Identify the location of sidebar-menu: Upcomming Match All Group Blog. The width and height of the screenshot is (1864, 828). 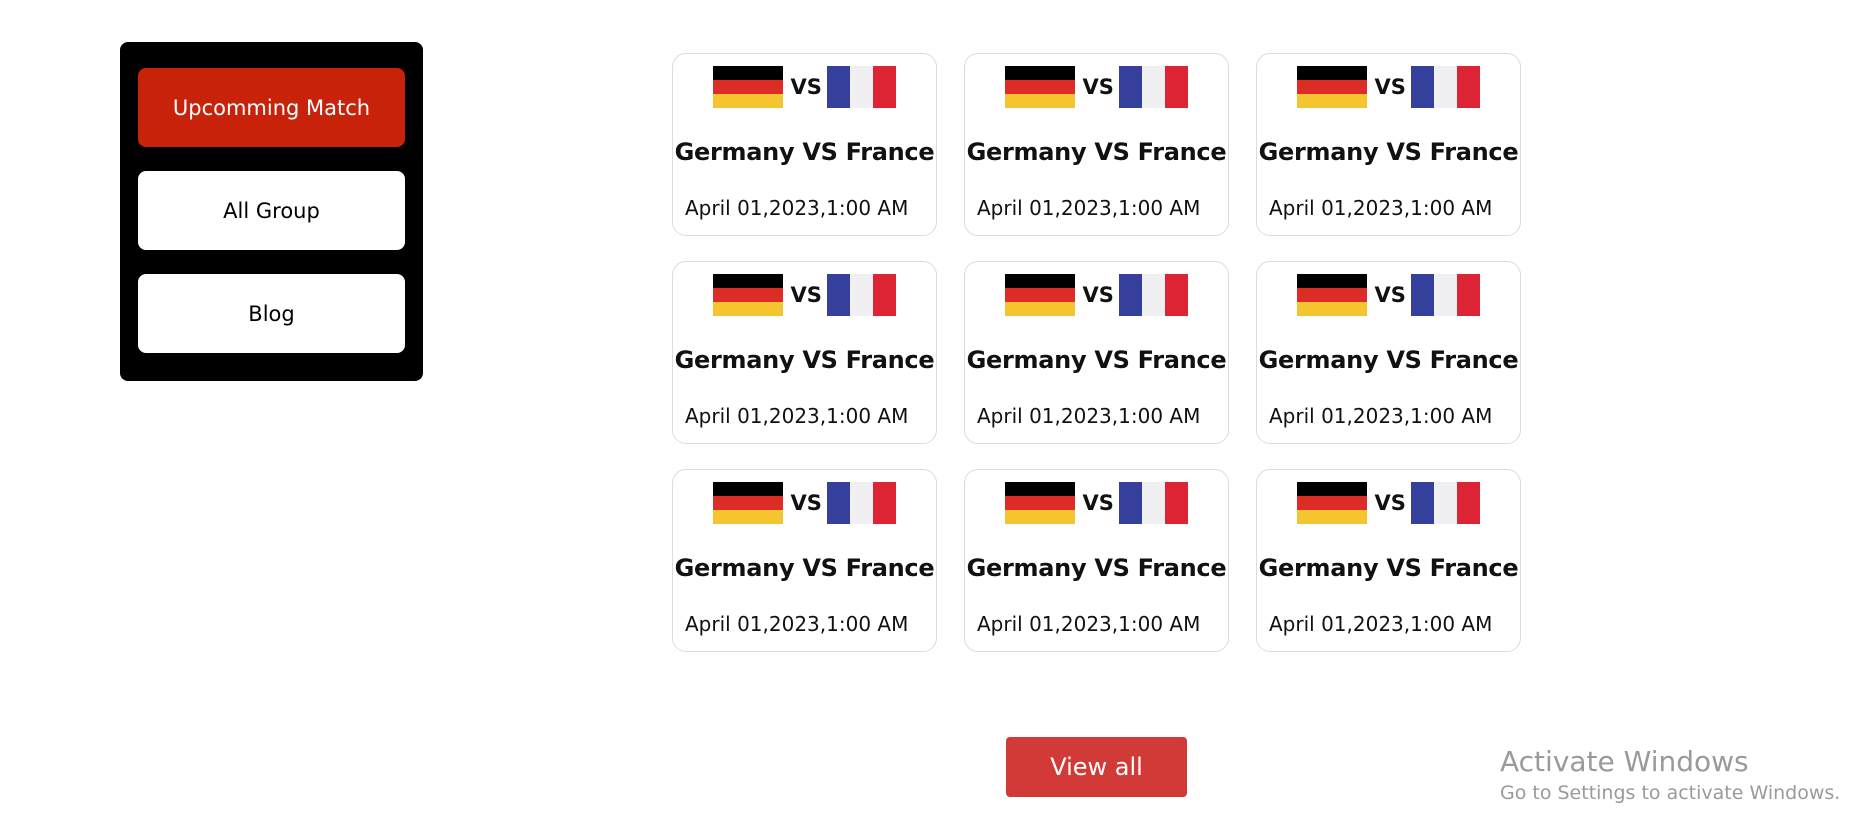
(271, 211).